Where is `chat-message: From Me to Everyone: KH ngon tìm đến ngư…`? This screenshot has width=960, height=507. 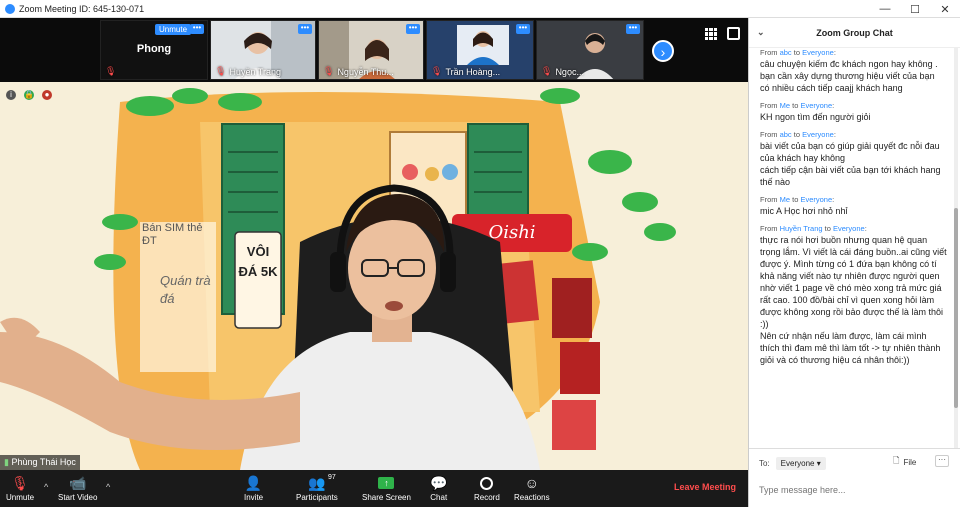 chat-message: From Me to Everyone: KH ngon tìm đến ngư… is located at coordinates (853, 112).